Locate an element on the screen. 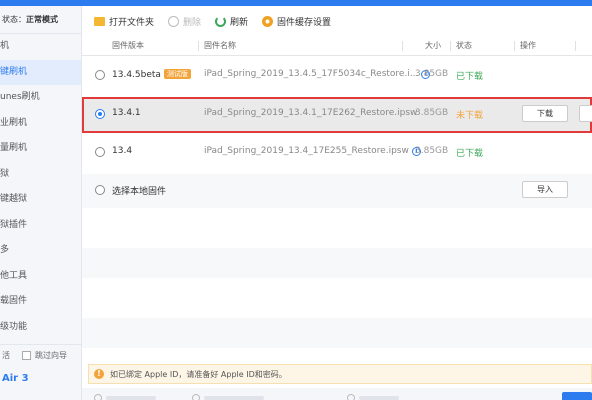  sidebar-item: 狱插件 is located at coordinates (40, 226).